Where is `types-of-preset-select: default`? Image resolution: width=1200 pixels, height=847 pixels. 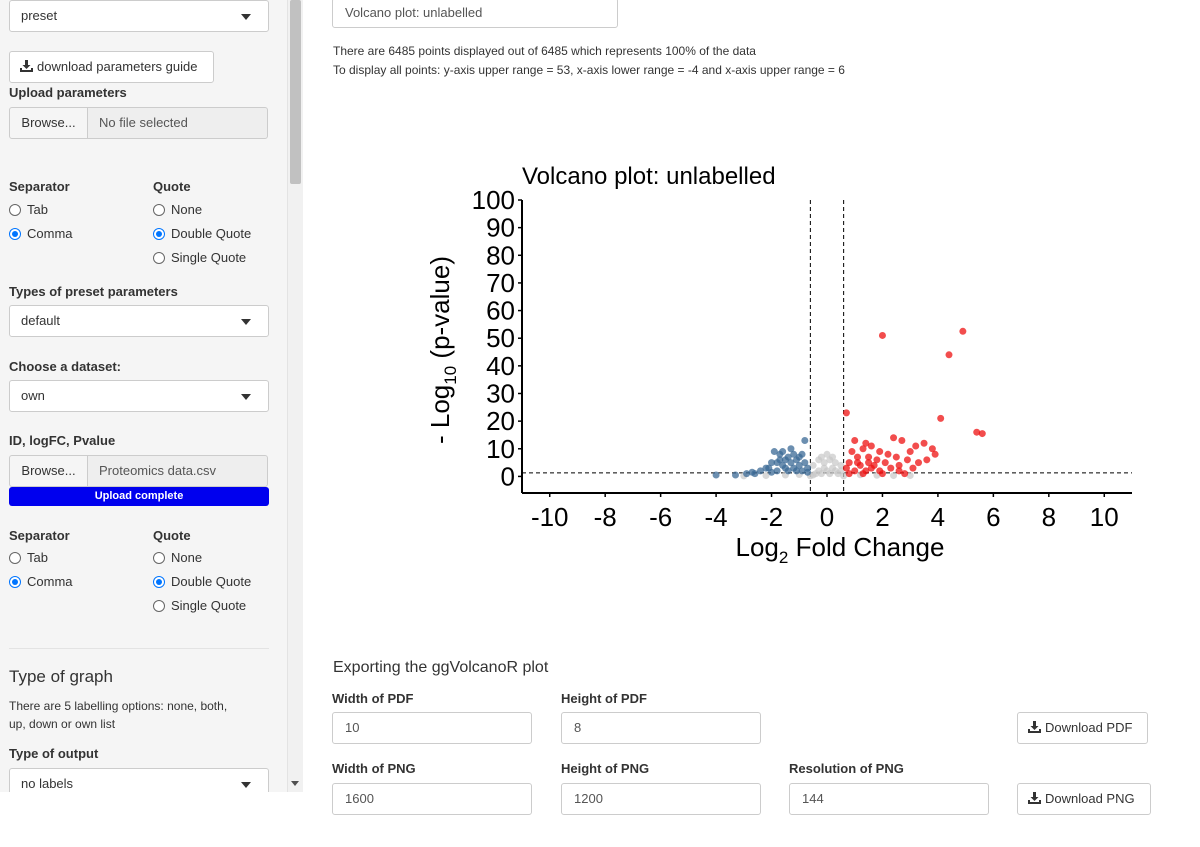
types-of-preset-select: default is located at coordinates (139, 321).